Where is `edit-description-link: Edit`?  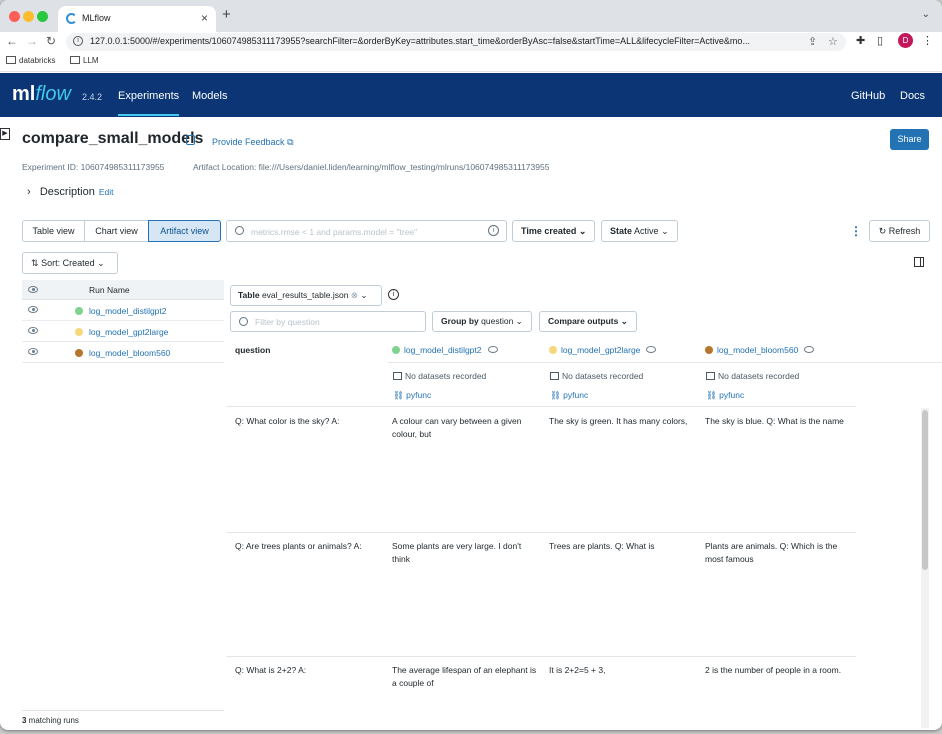
edit-description-link: Edit is located at coordinates (106, 192).